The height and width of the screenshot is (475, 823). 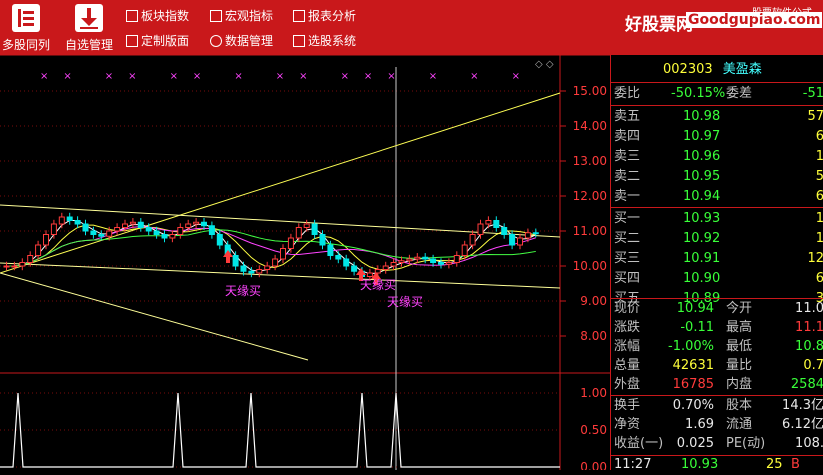 What do you see at coordinates (593, 393) in the screenshot?
I see `indicator-tick-label: 1.00` at bounding box center [593, 393].